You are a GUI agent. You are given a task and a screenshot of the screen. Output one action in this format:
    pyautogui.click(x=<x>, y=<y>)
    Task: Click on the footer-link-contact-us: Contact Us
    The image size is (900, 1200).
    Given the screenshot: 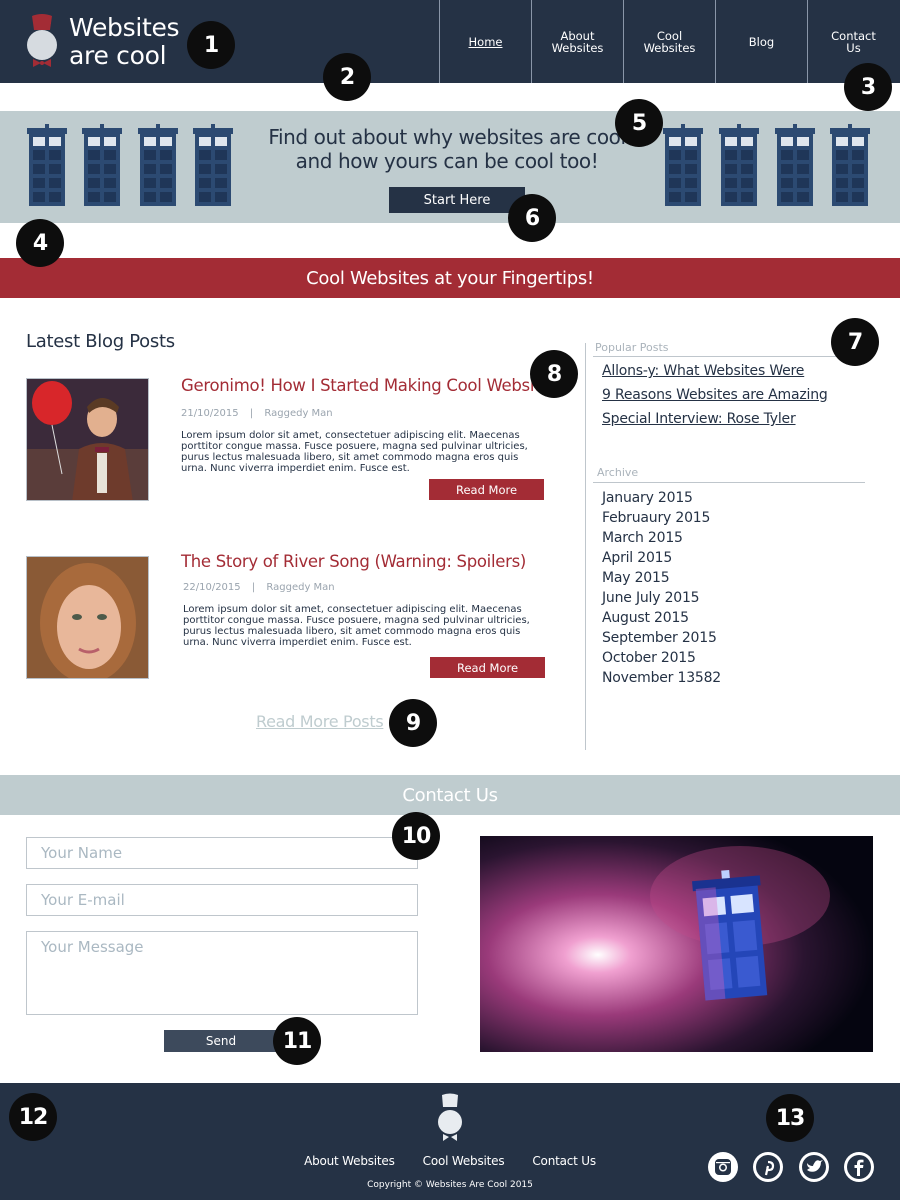 What is the action you would take?
    pyautogui.click(x=564, y=1161)
    